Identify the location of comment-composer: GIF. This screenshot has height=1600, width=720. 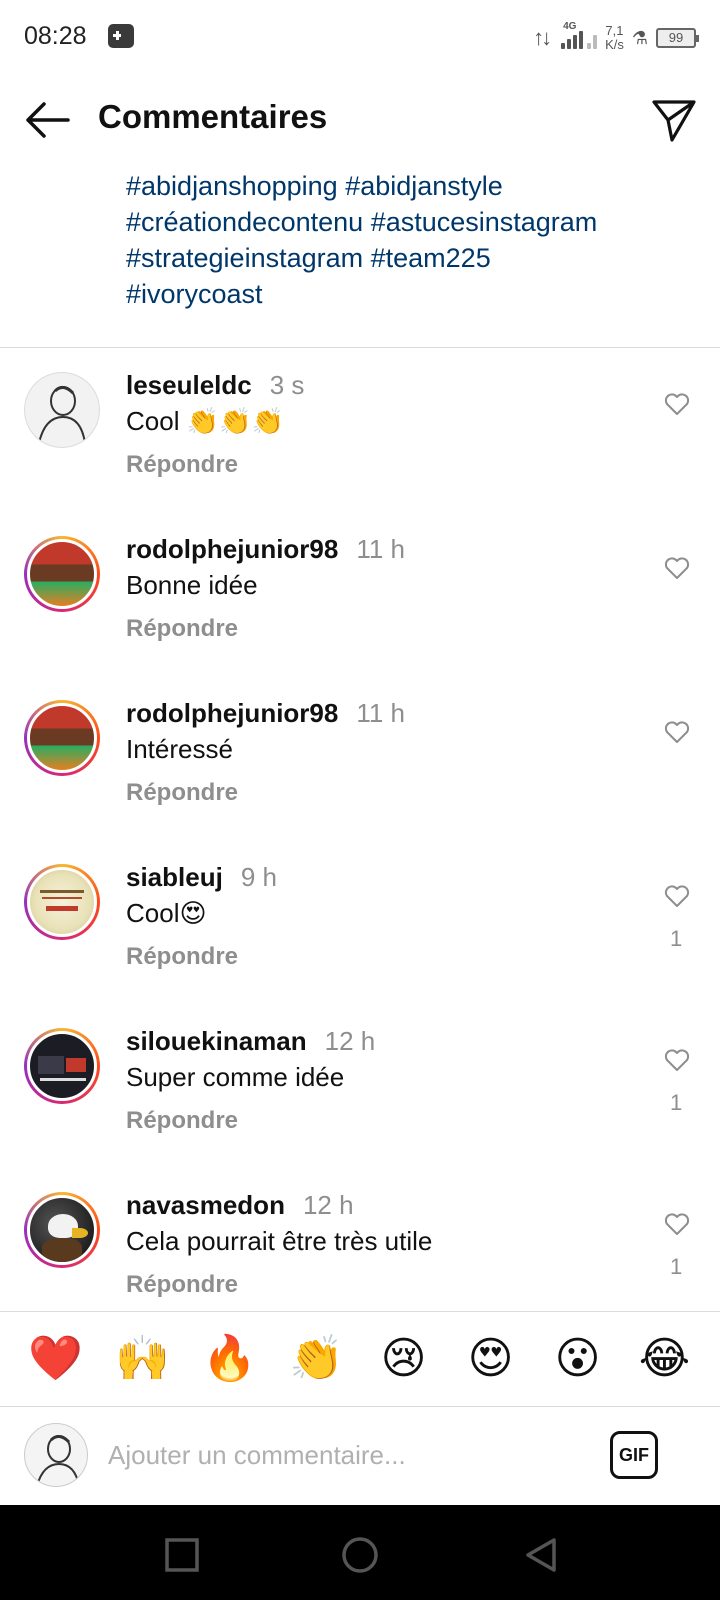
(360, 1456).